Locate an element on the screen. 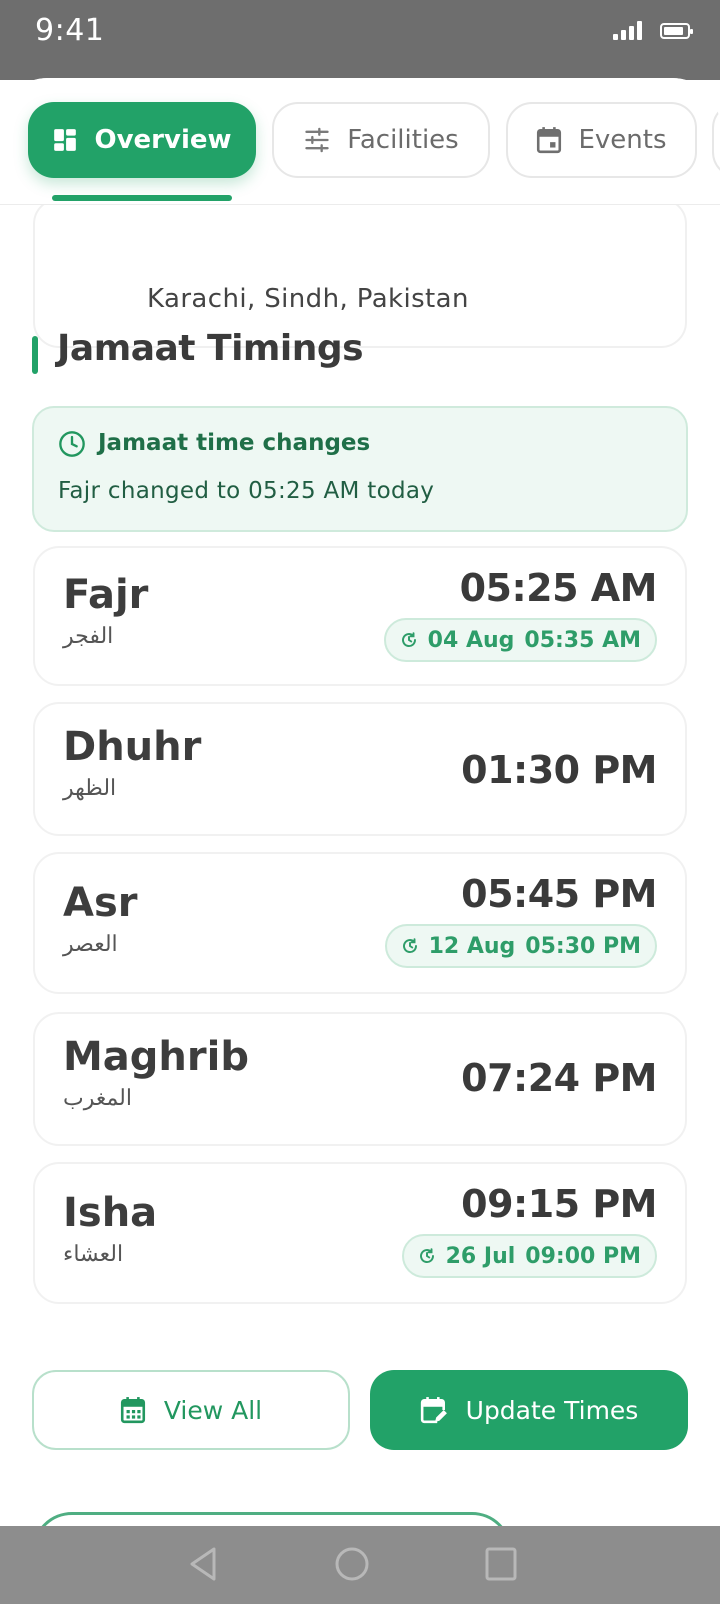  tab-overview-label: Overview is located at coordinates (163, 140).